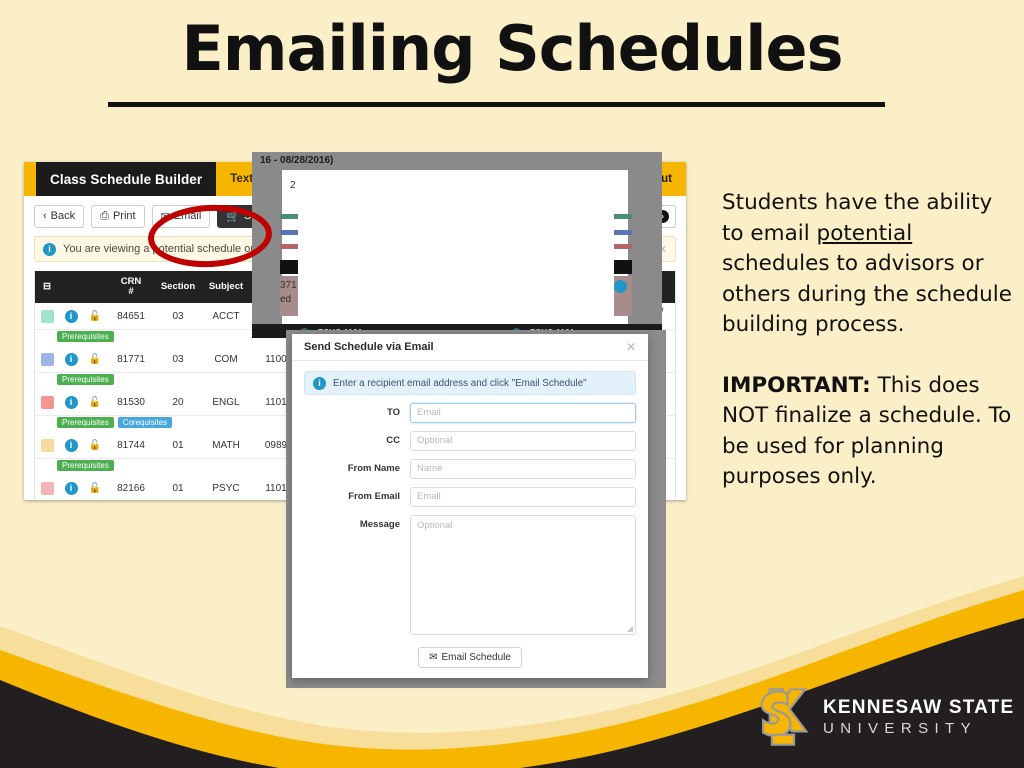 The height and width of the screenshot is (768, 1024). What do you see at coordinates (631, 347) in the screenshot?
I see `close-icon: ✕` at bounding box center [631, 347].